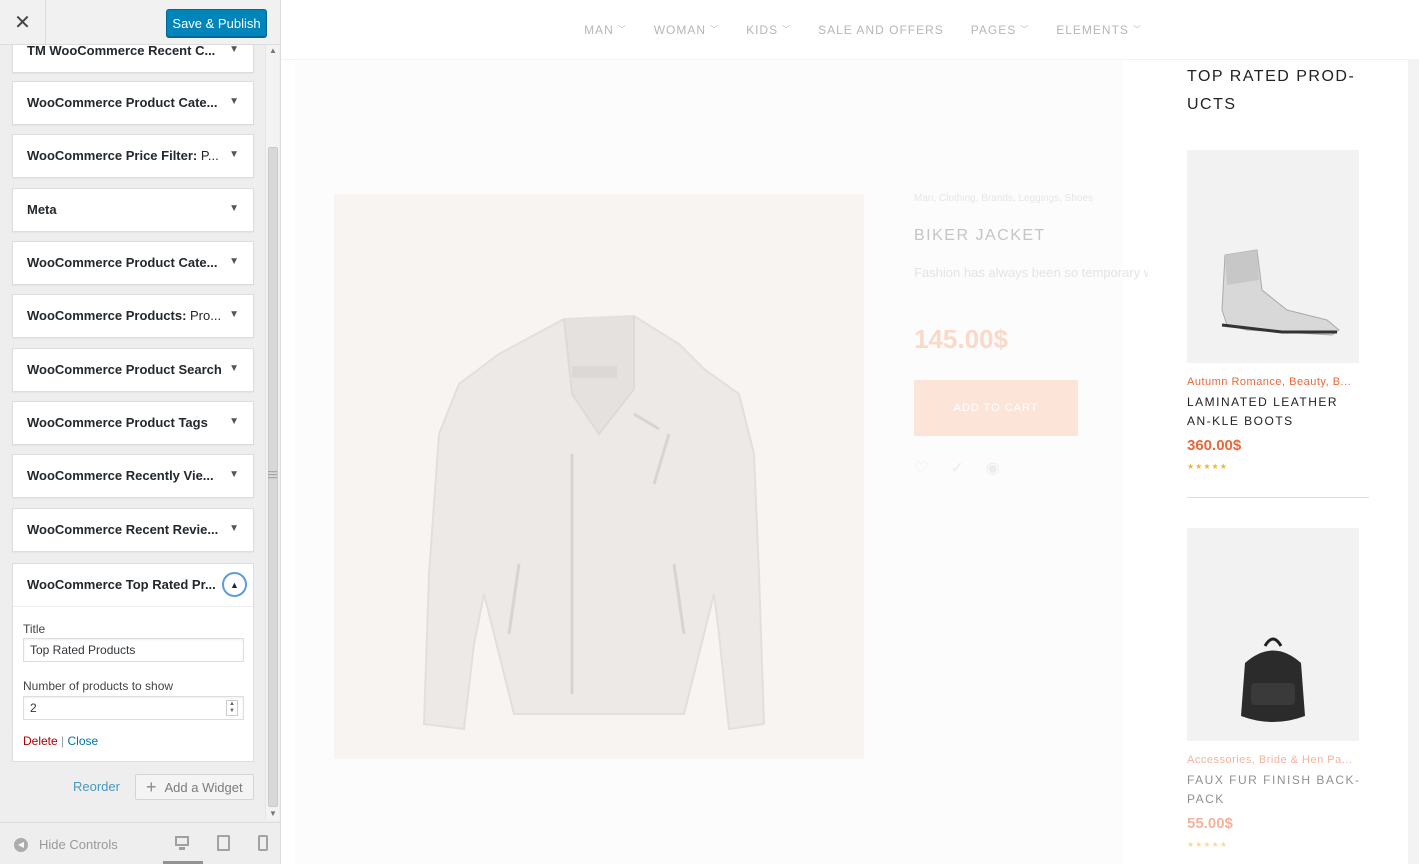 The height and width of the screenshot is (864, 1419). Describe the element at coordinates (881, 30) in the screenshot. I see `nav-item-sale: SALE AND OFFERS` at that location.